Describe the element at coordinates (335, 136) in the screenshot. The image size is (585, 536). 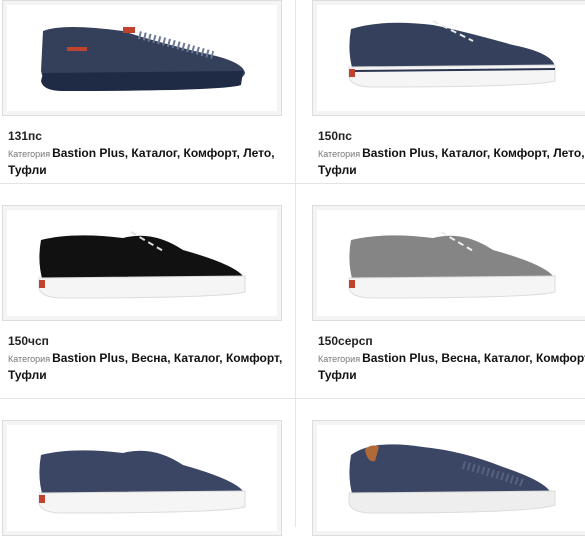
I see `product-sku: 150пс` at that location.